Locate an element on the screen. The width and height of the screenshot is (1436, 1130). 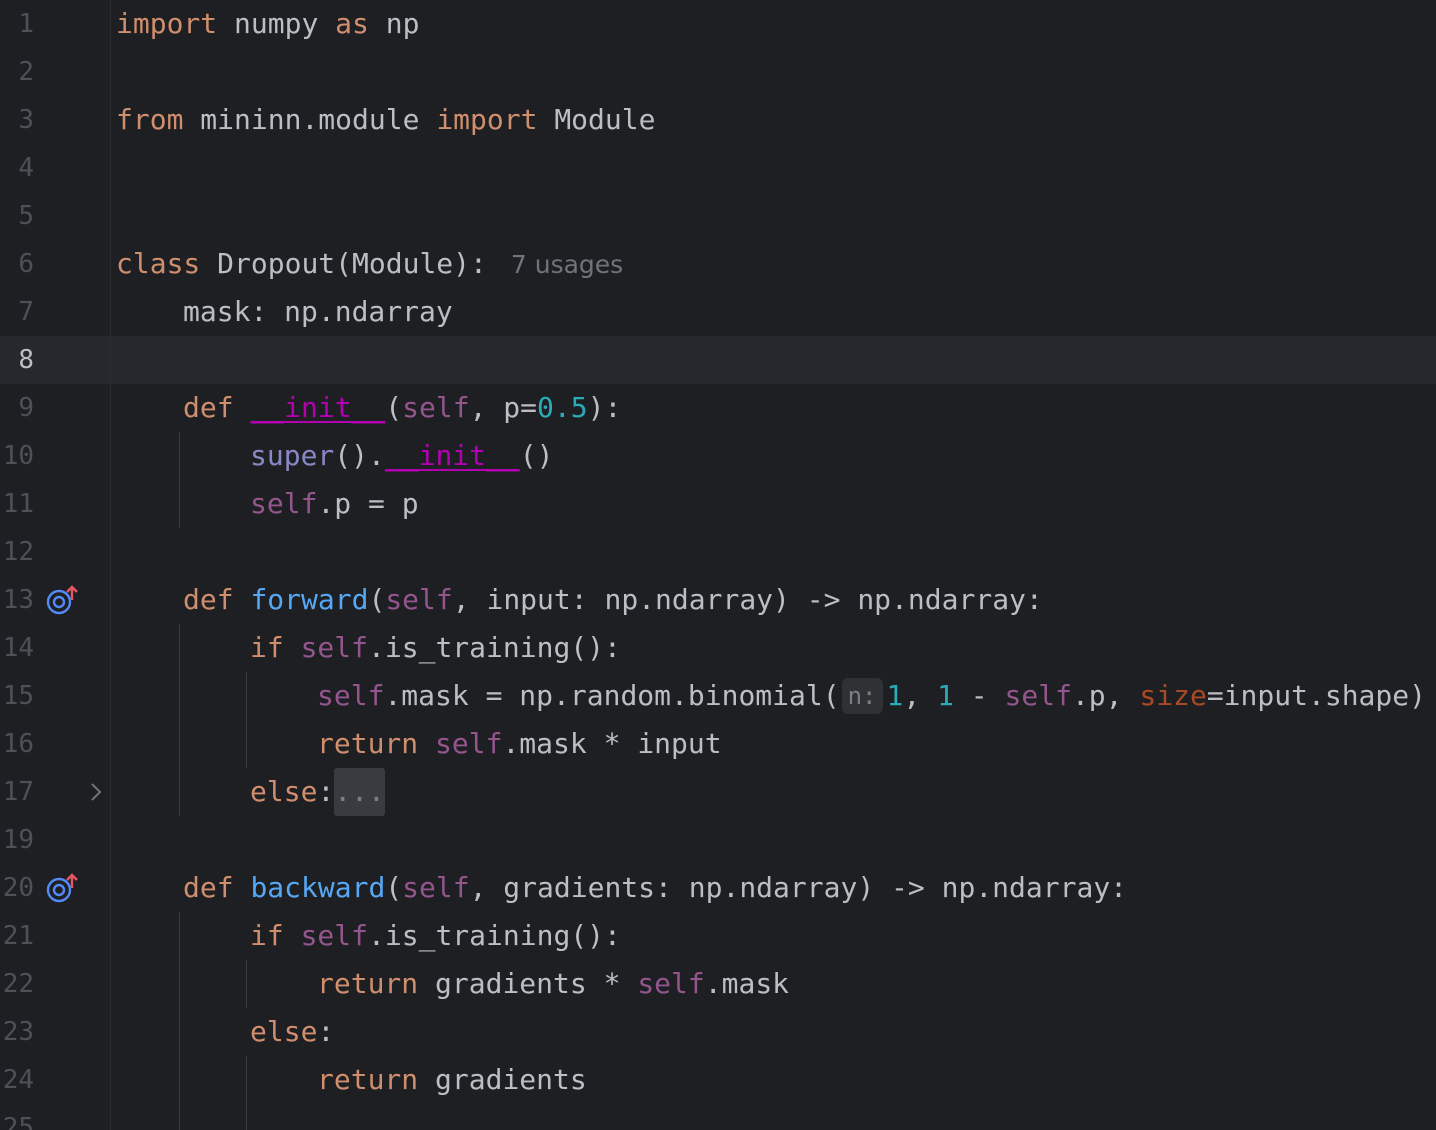
line-number: 21 is located at coordinates (18, 936).